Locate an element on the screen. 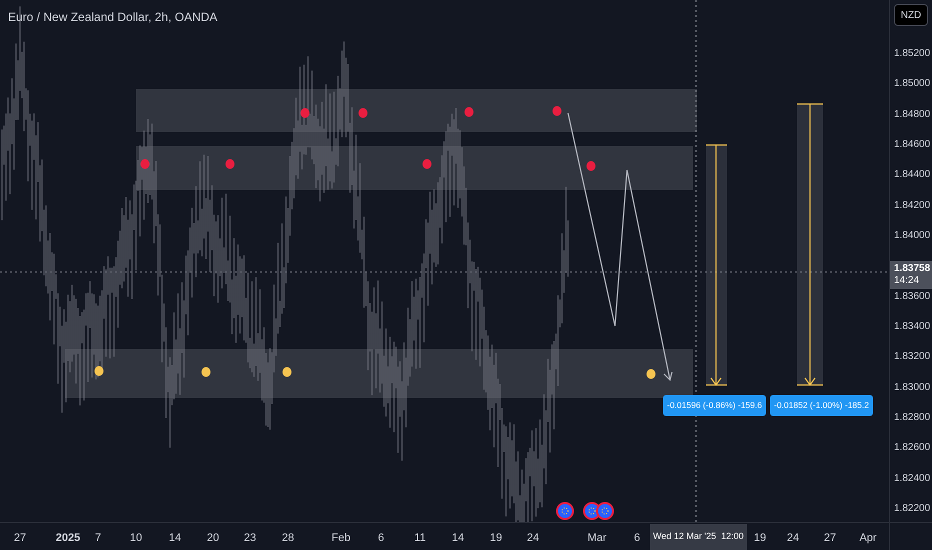  price-label: 1.83400 is located at coordinates (912, 326).